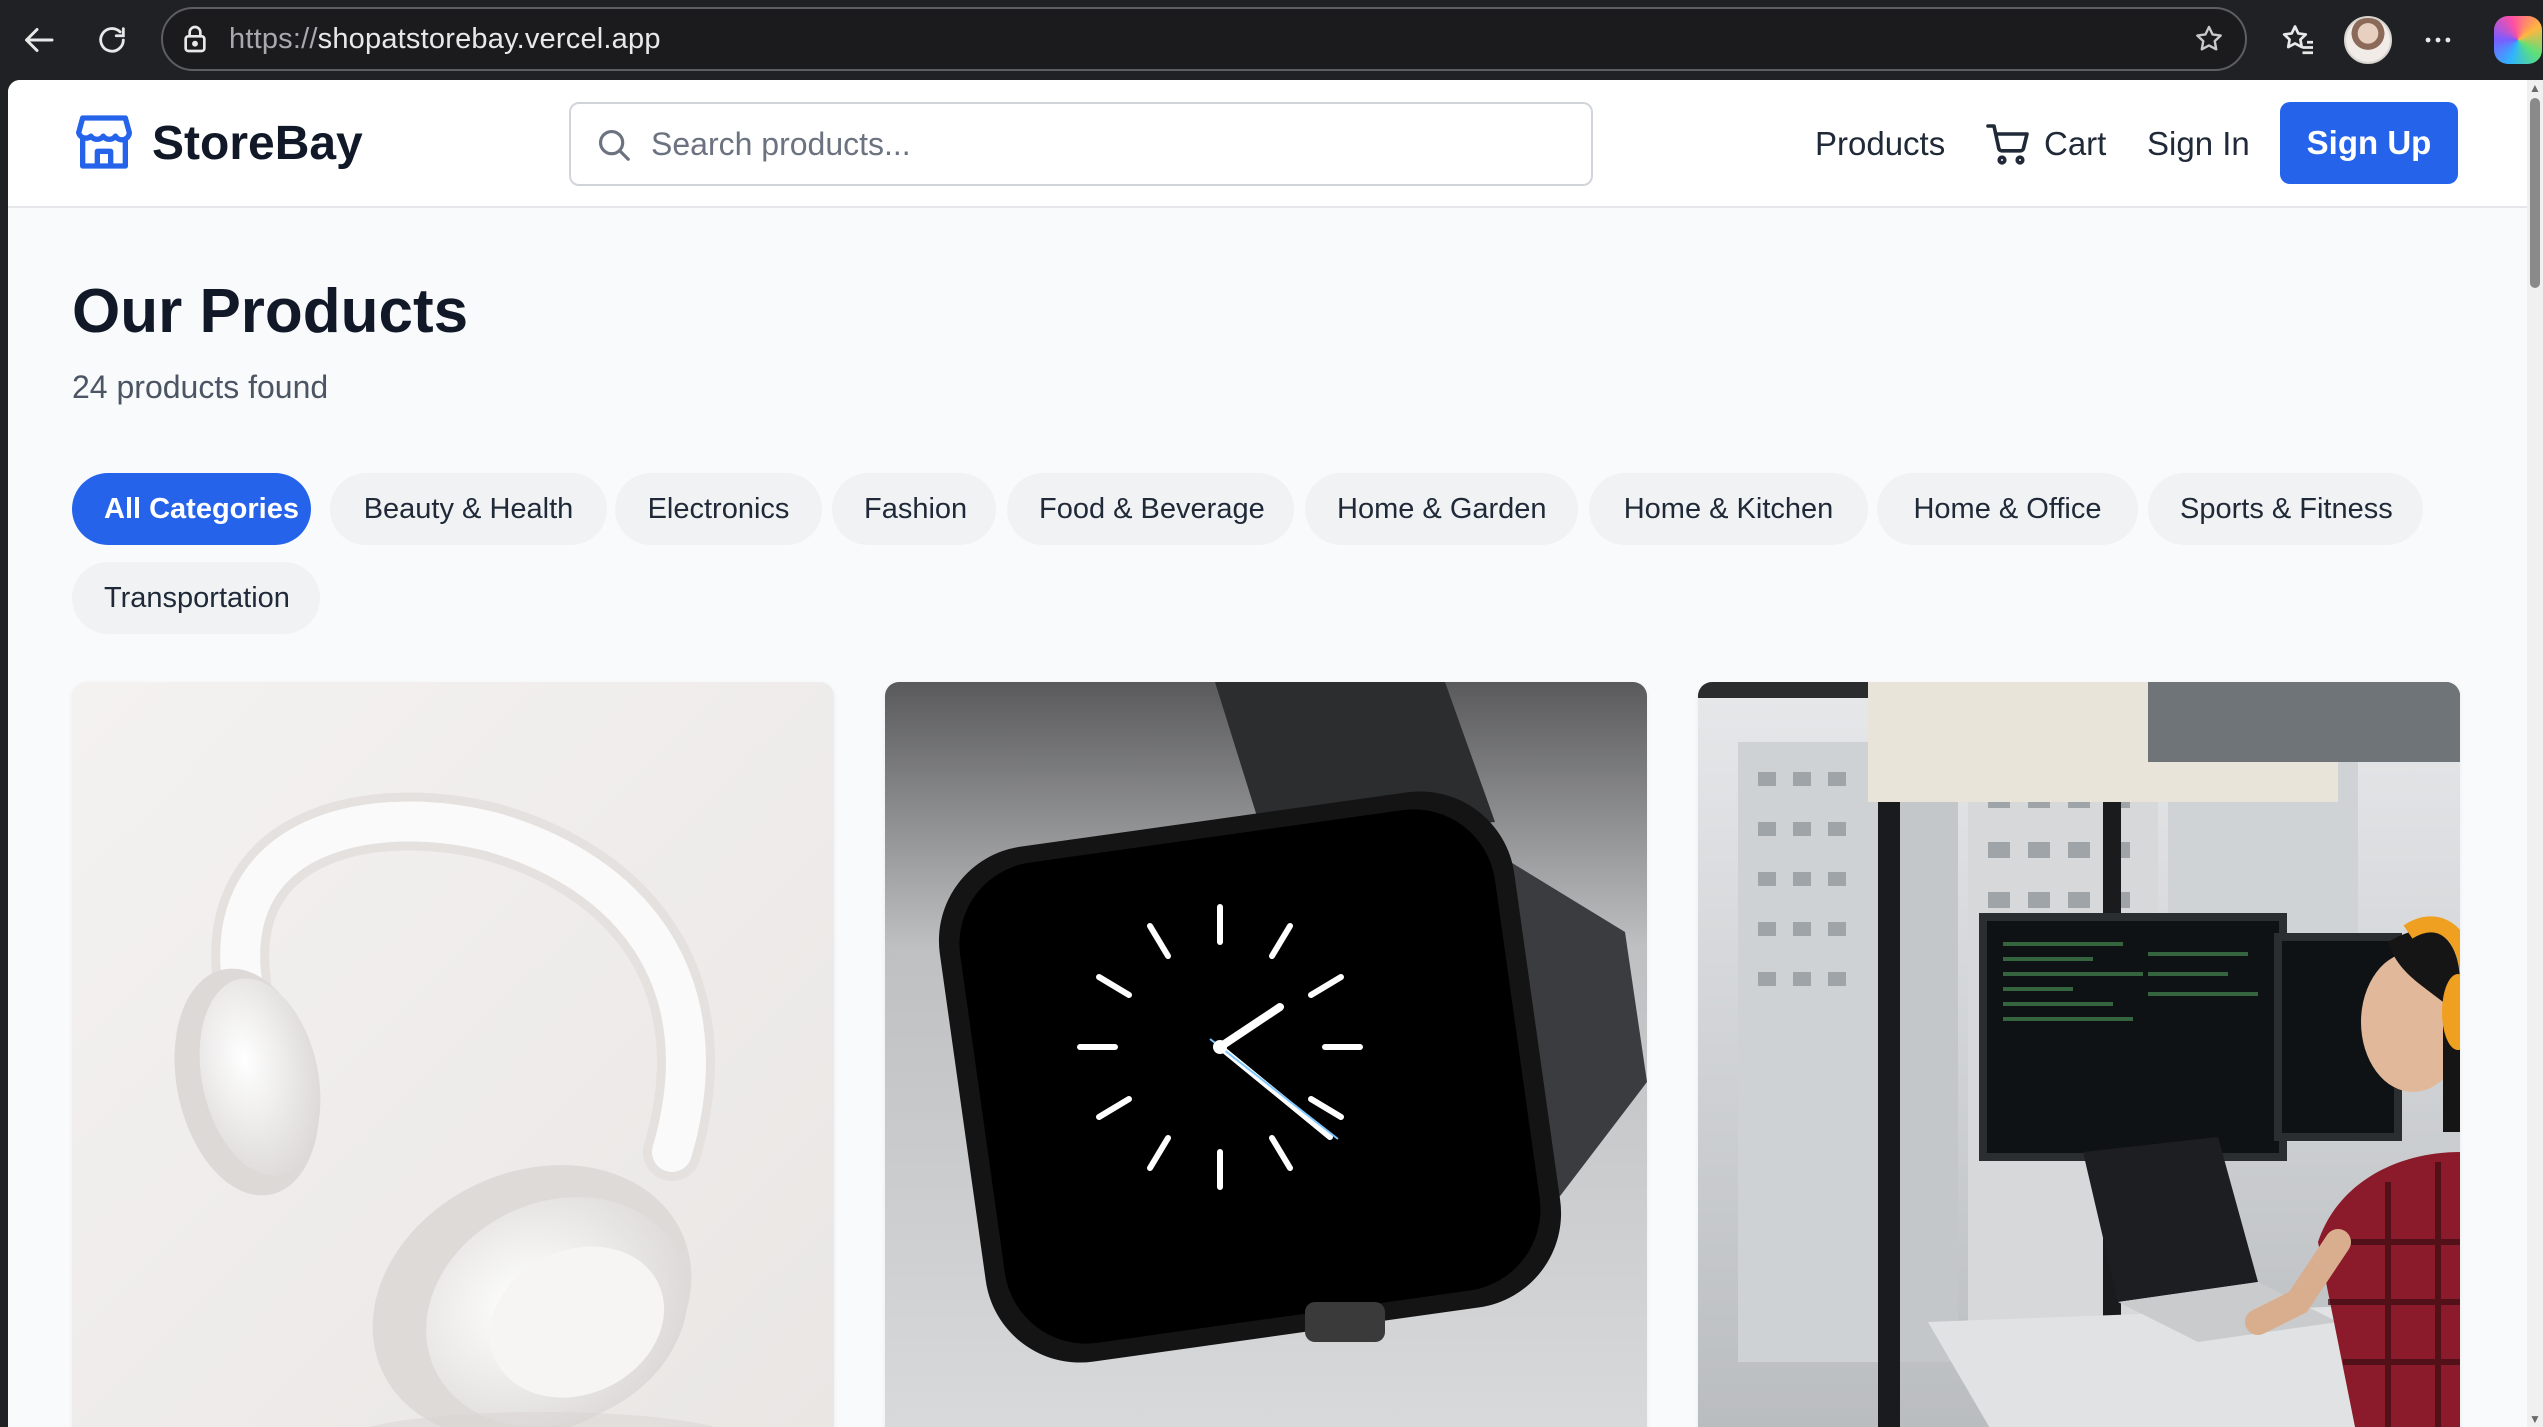  I want to click on more-icon, so click(2438, 40).